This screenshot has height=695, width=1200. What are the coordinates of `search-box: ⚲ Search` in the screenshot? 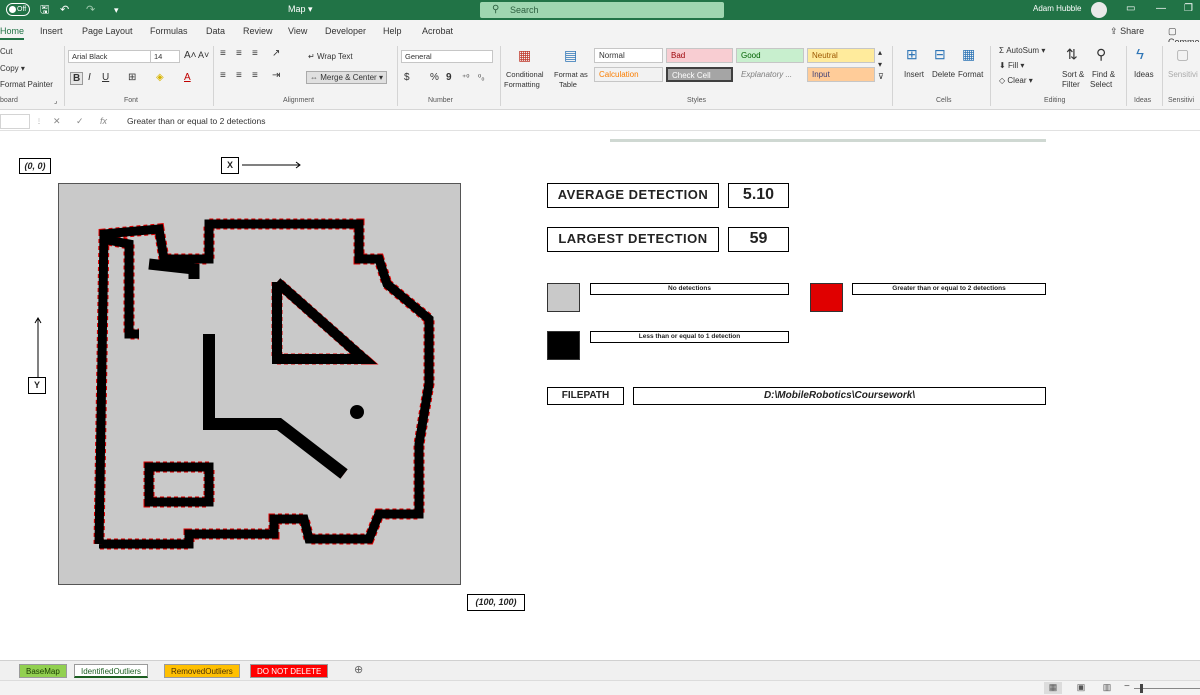 It's located at (602, 10).